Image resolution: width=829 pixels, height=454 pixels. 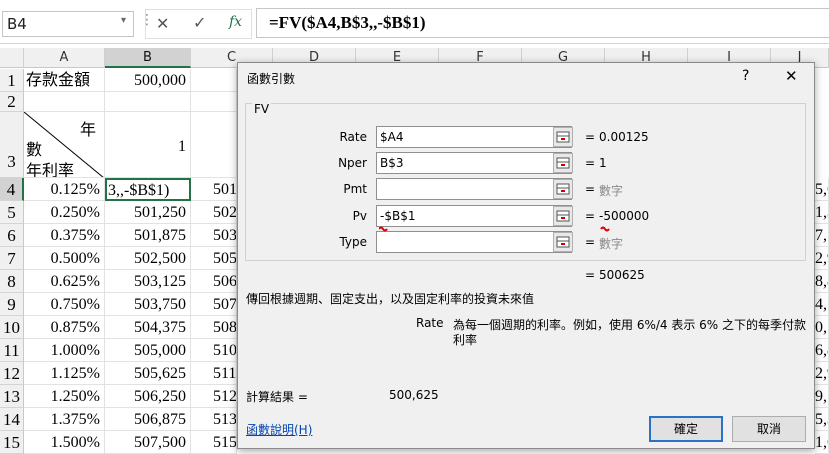 What do you see at coordinates (12, 145) in the screenshot?
I see `row-header: 3` at bounding box center [12, 145].